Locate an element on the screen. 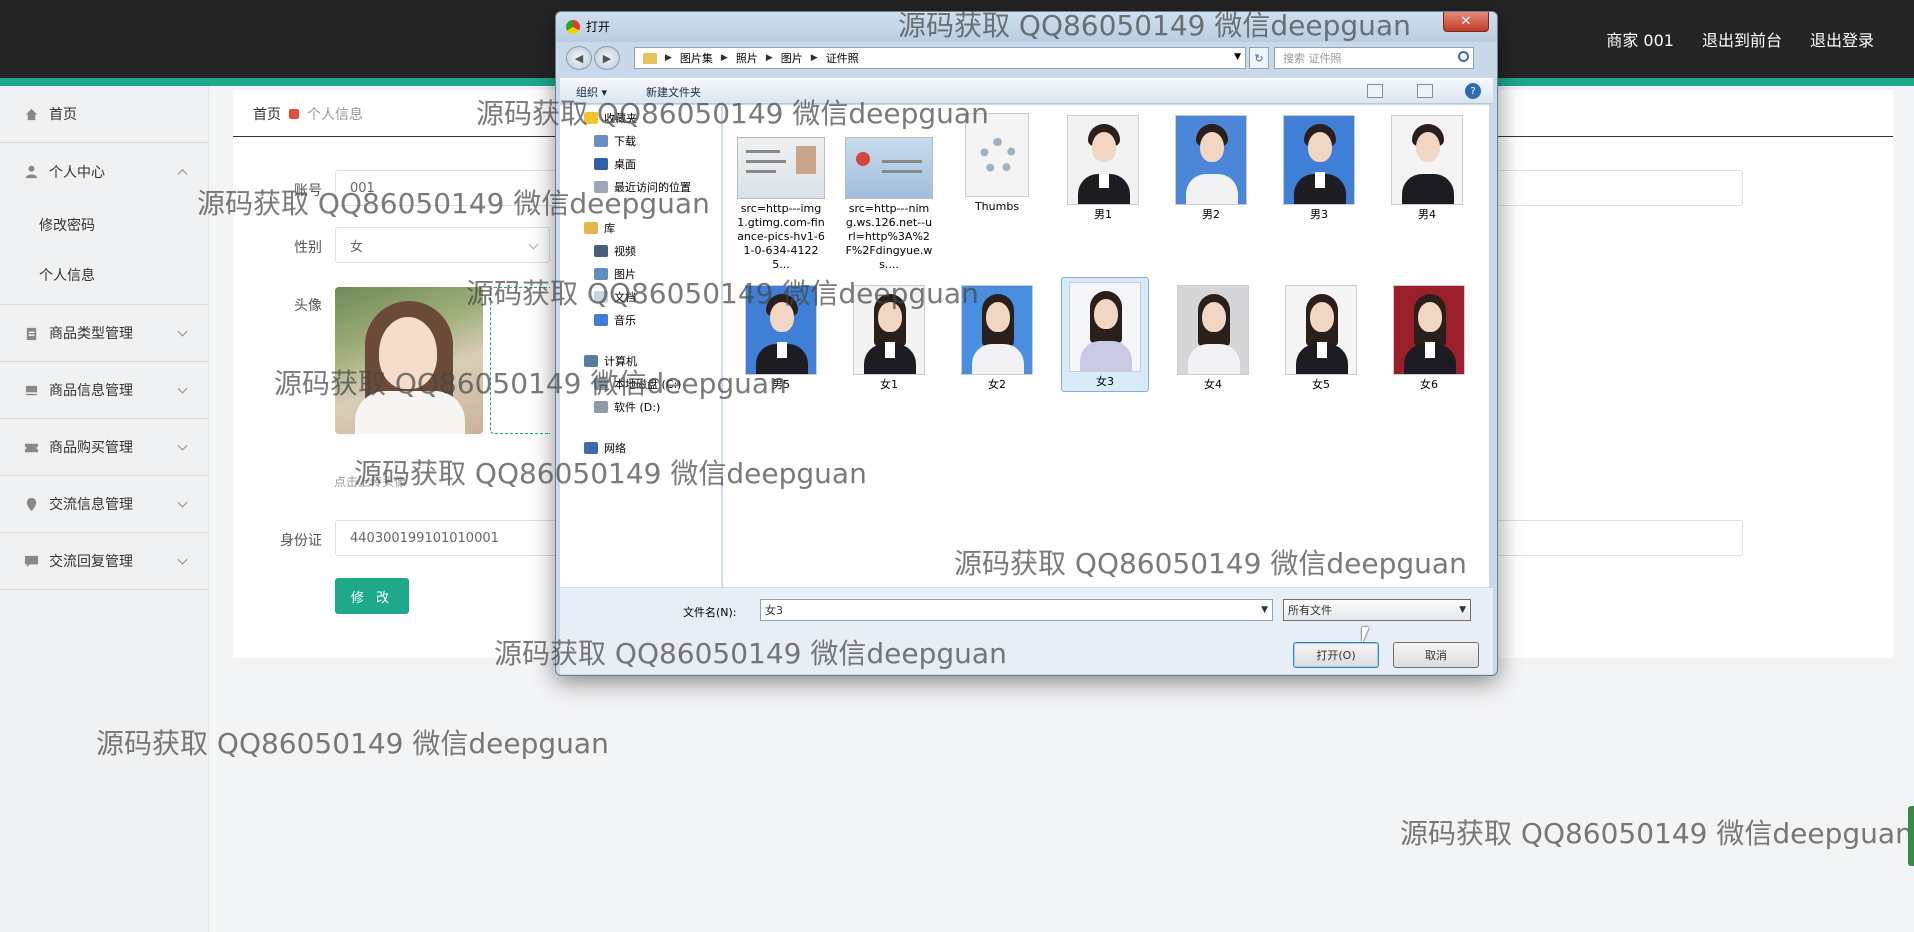 This screenshot has width=1914, height=932. file-name: 女4 is located at coordinates (1213, 384).